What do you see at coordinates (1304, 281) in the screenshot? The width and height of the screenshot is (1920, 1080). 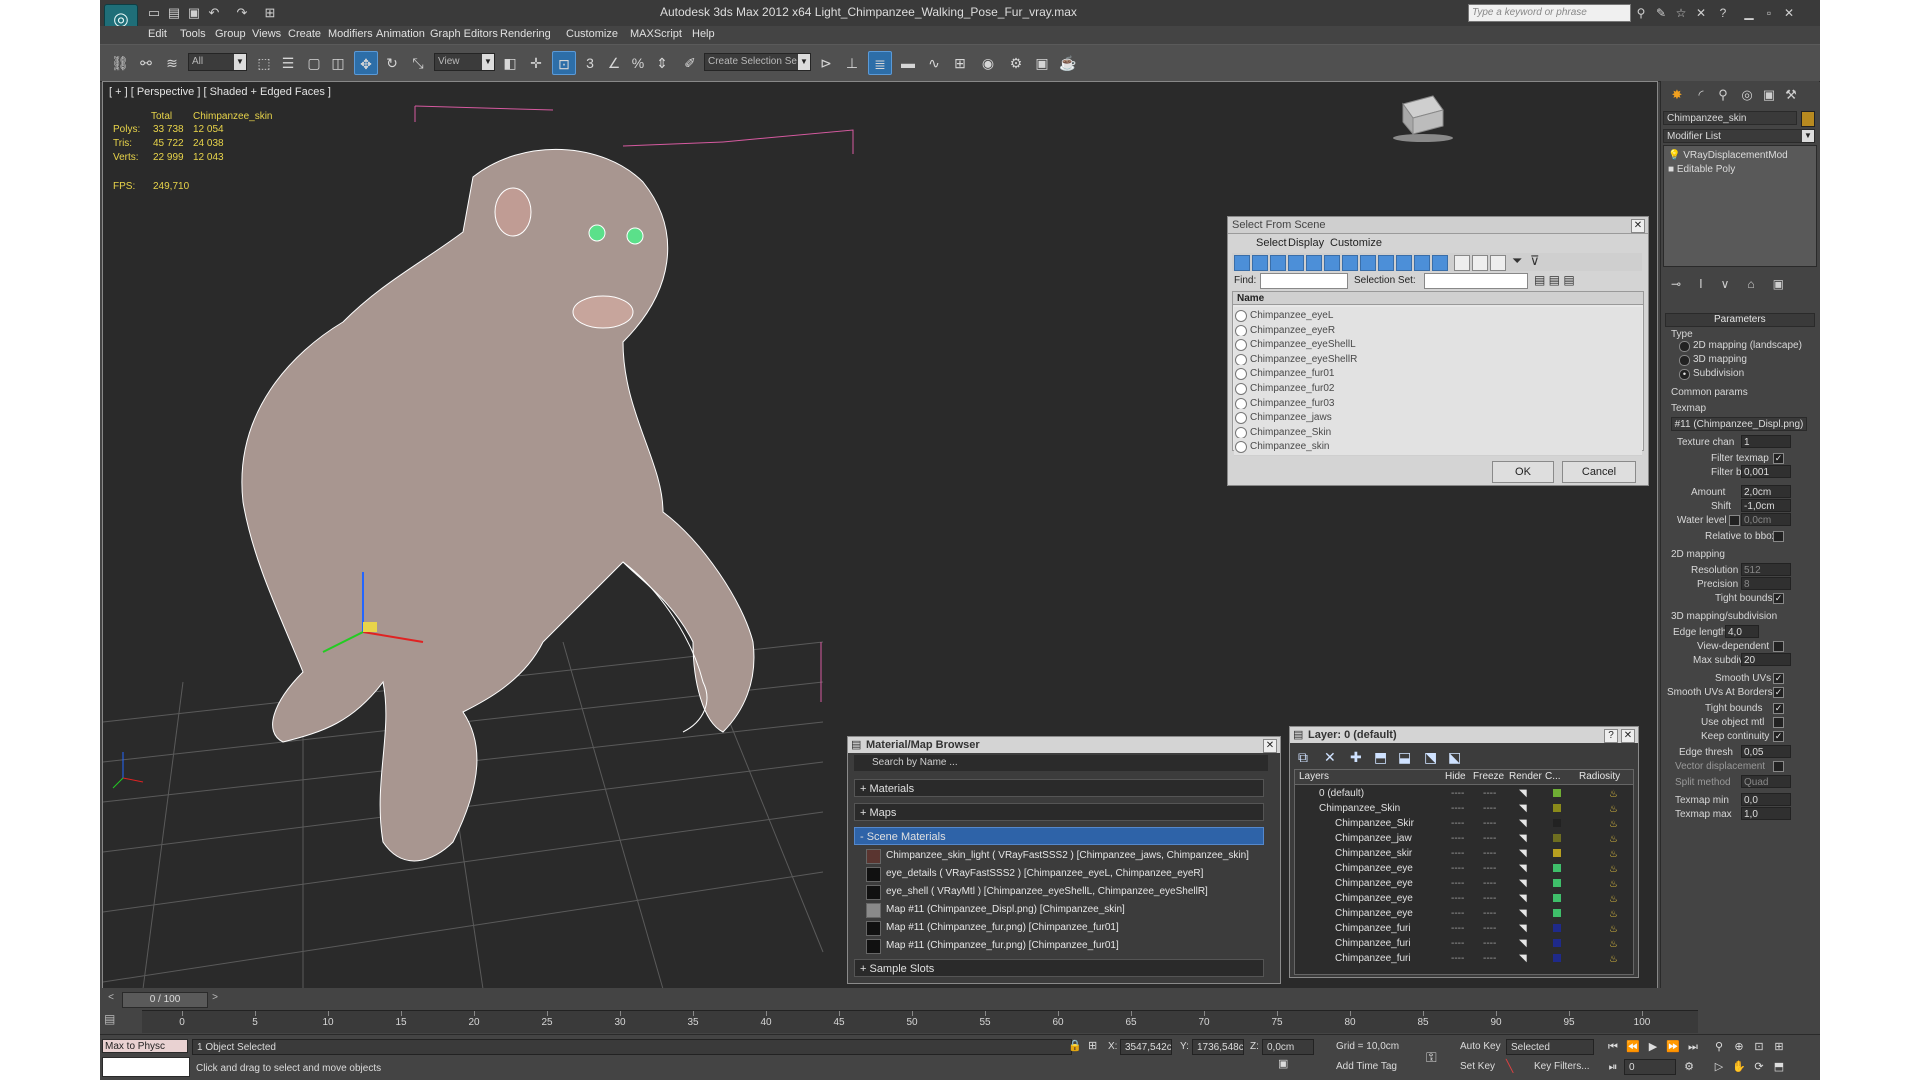 I see `find-input` at bounding box center [1304, 281].